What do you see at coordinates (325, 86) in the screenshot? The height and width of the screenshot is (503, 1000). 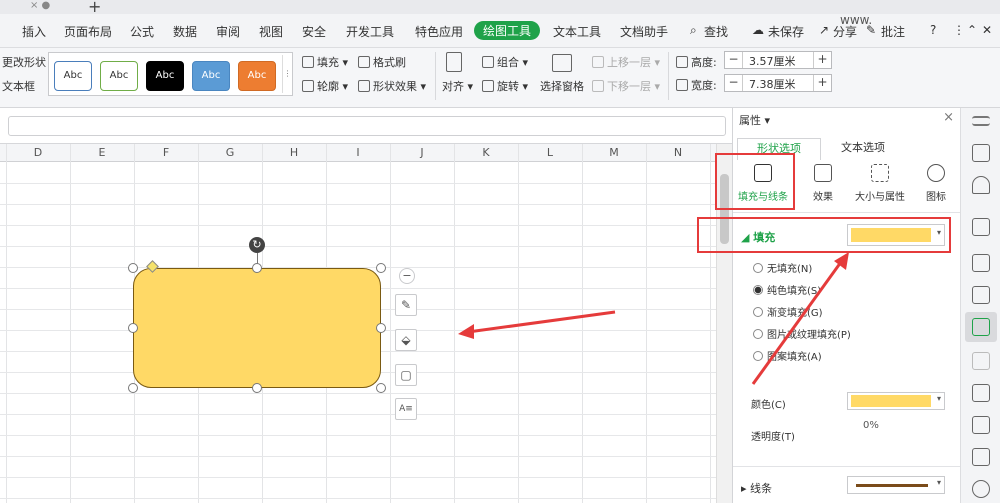 I see `outline-button: 轮廓 ▾` at bounding box center [325, 86].